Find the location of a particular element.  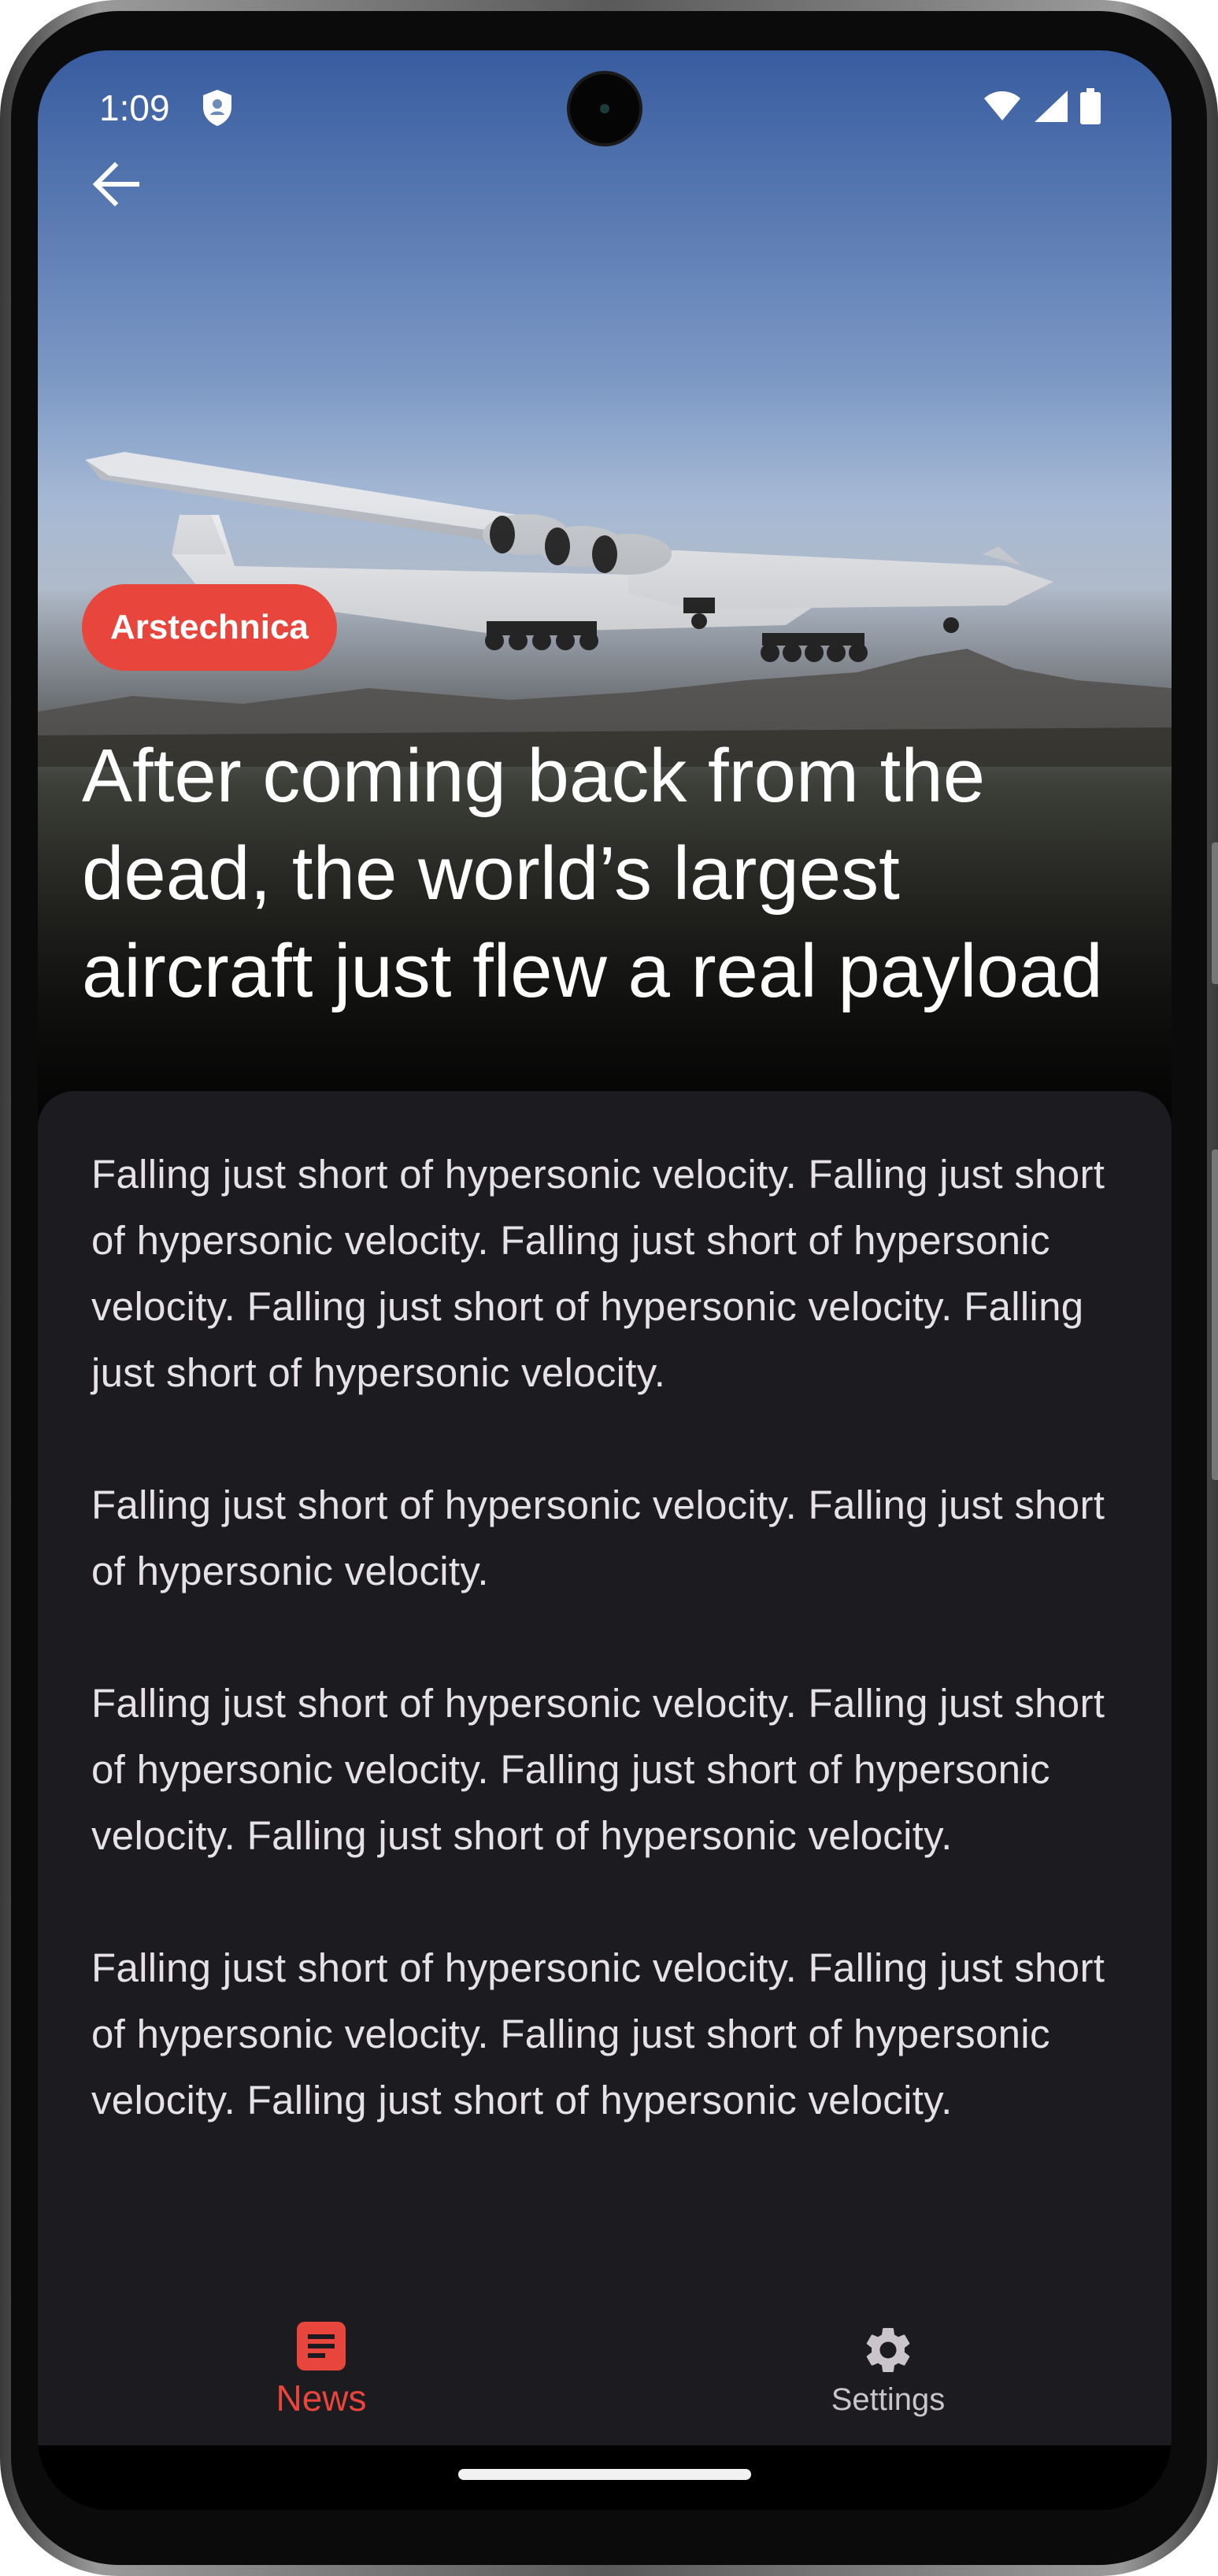

arrow-left-icon is located at coordinates (116, 184).